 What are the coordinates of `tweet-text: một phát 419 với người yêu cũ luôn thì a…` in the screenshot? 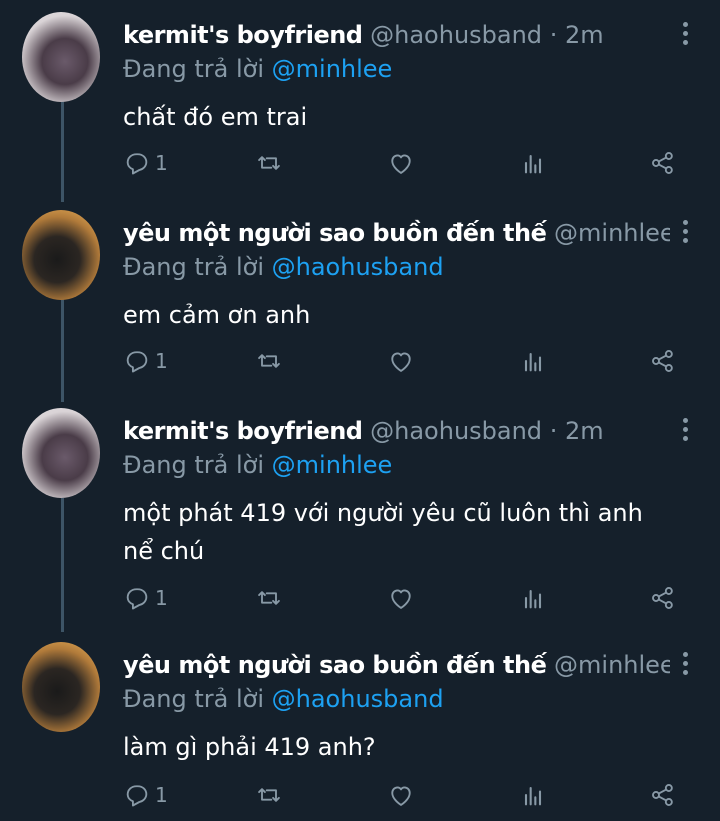 It's located at (383, 532).